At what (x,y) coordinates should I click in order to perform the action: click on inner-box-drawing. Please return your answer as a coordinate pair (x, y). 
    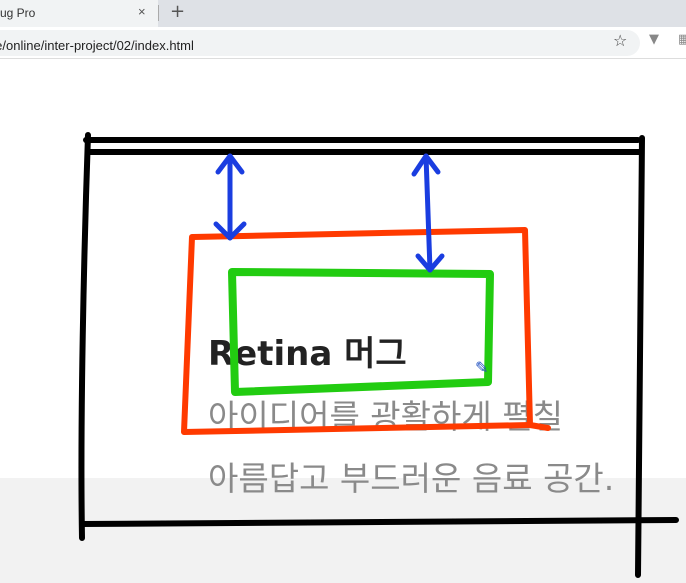
    Looking at the image, I should click on (361, 332).